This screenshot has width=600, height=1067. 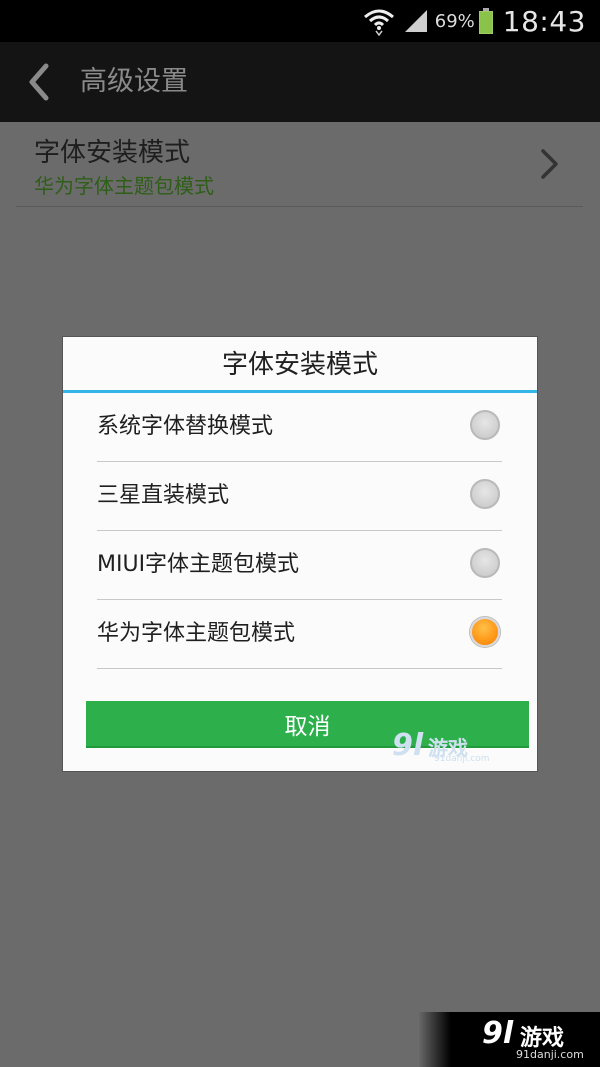 What do you see at coordinates (163, 495) in the screenshot?
I see `option-label: 三星直装模式` at bounding box center [163, 495].